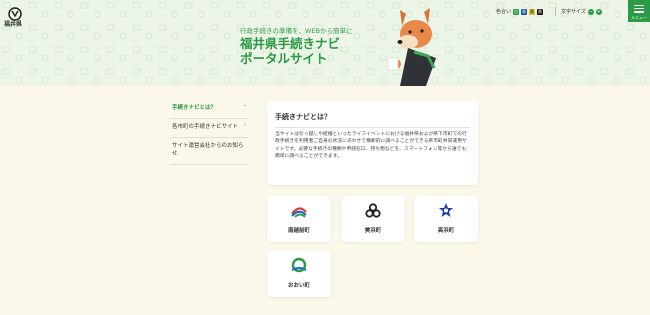  Describe the element at coordinates (303, 117) in the screenshot. I see `intro-title: 手続きナビとは？` at that location.